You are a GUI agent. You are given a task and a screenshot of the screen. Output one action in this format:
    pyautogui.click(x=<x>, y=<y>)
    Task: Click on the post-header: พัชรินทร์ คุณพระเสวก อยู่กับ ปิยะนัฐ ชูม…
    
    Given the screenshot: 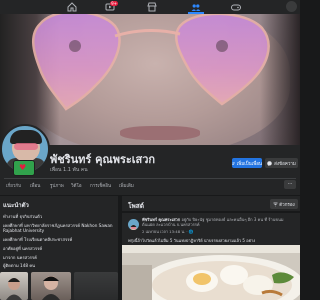 What is the action you would take?
    pyautogui.click(x=220, y=222)
    